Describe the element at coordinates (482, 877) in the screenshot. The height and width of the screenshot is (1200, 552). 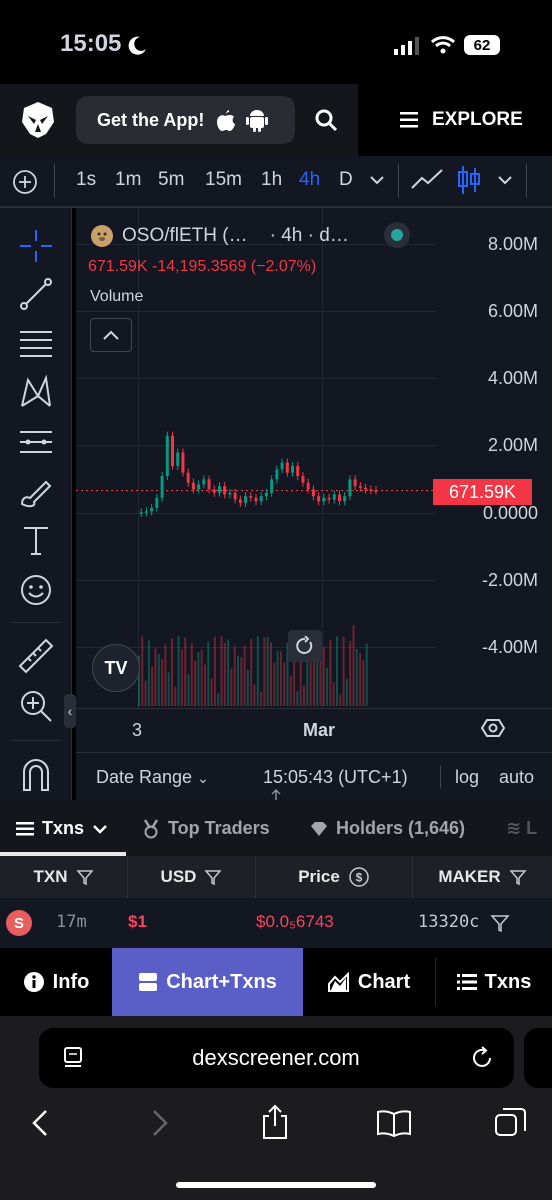
I see `column-maker: MAKER` at that location.